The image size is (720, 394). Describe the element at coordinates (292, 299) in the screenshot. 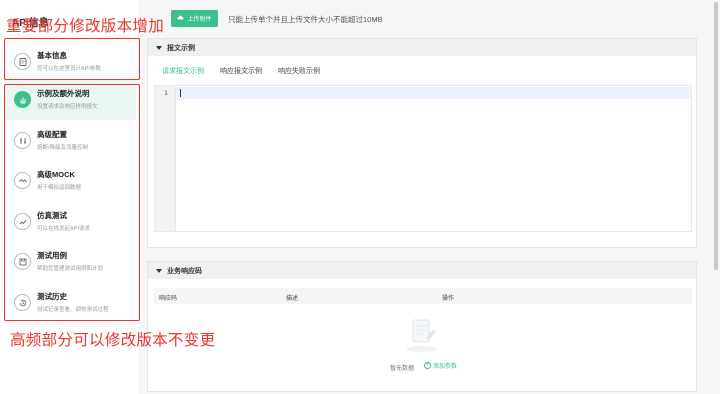

I see `column-header-description: 描述` at that location.